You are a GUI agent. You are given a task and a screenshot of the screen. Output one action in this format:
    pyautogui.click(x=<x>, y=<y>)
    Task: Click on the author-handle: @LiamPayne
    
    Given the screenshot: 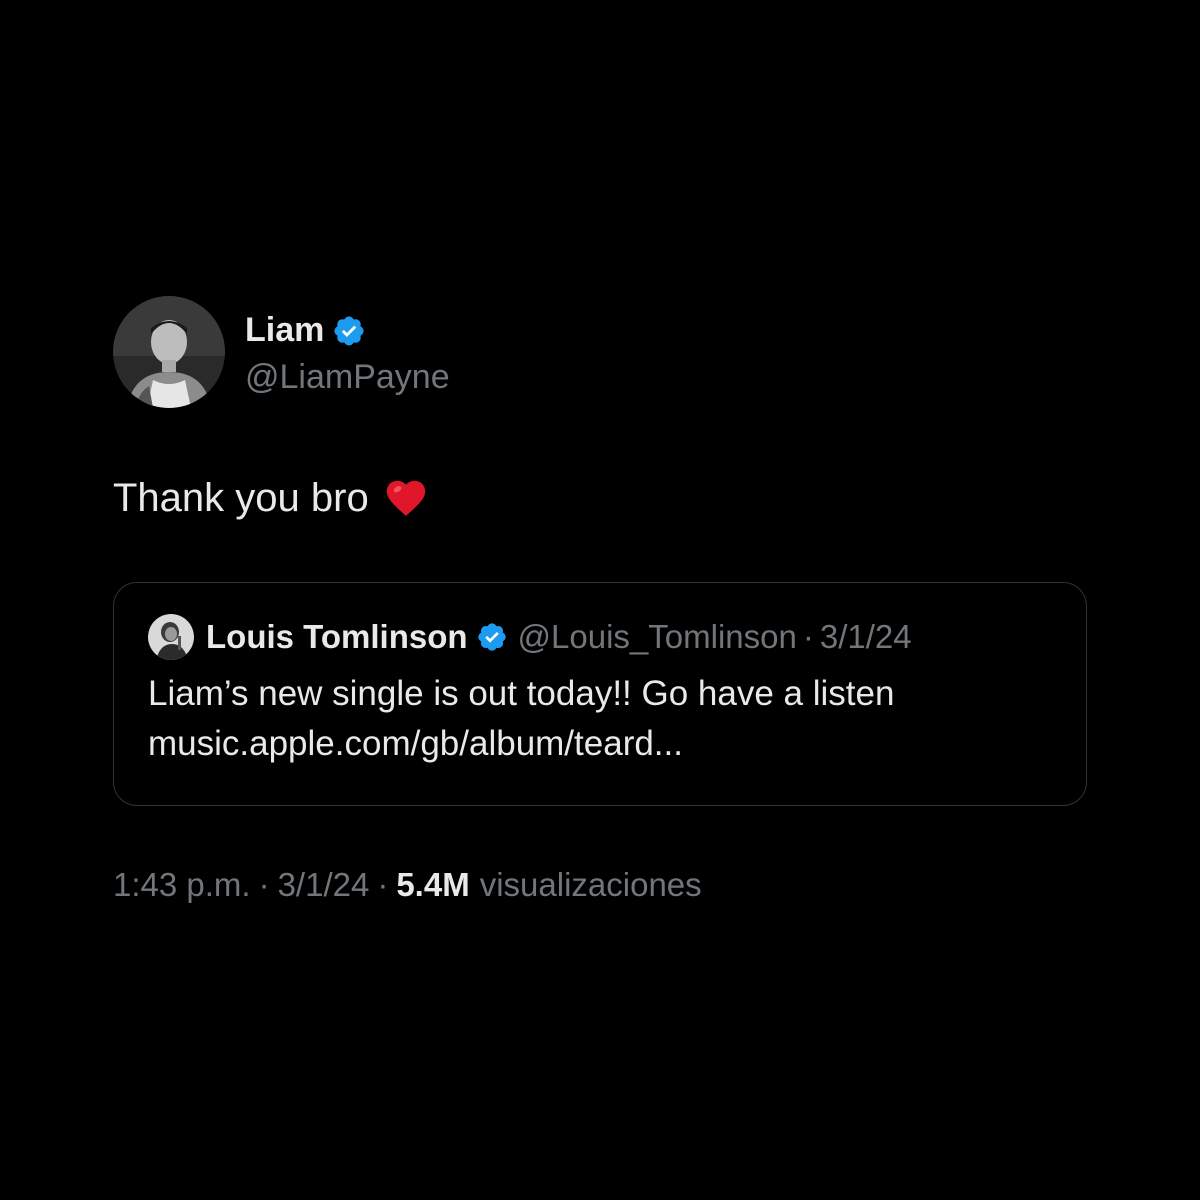 What is the action you would take?
    pyautogui.click(x=347, y=377)
    